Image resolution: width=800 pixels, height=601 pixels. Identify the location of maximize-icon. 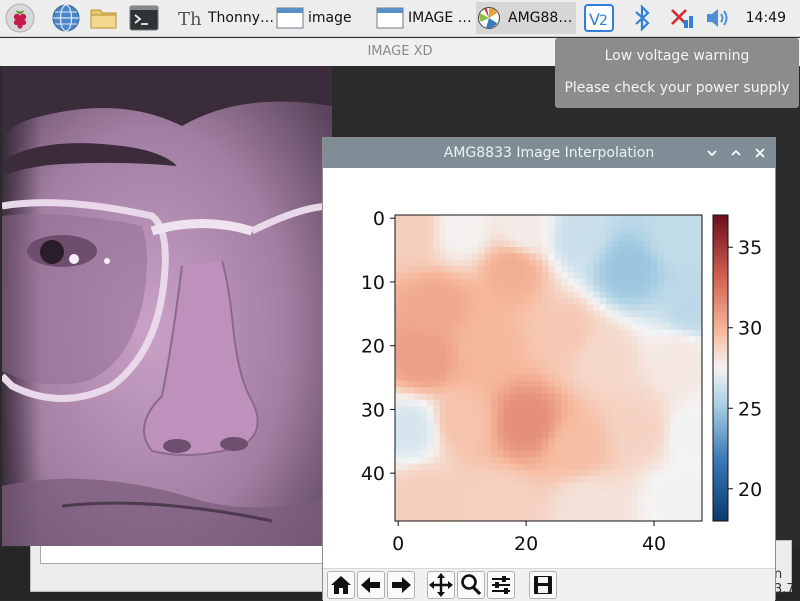
(736, 153).